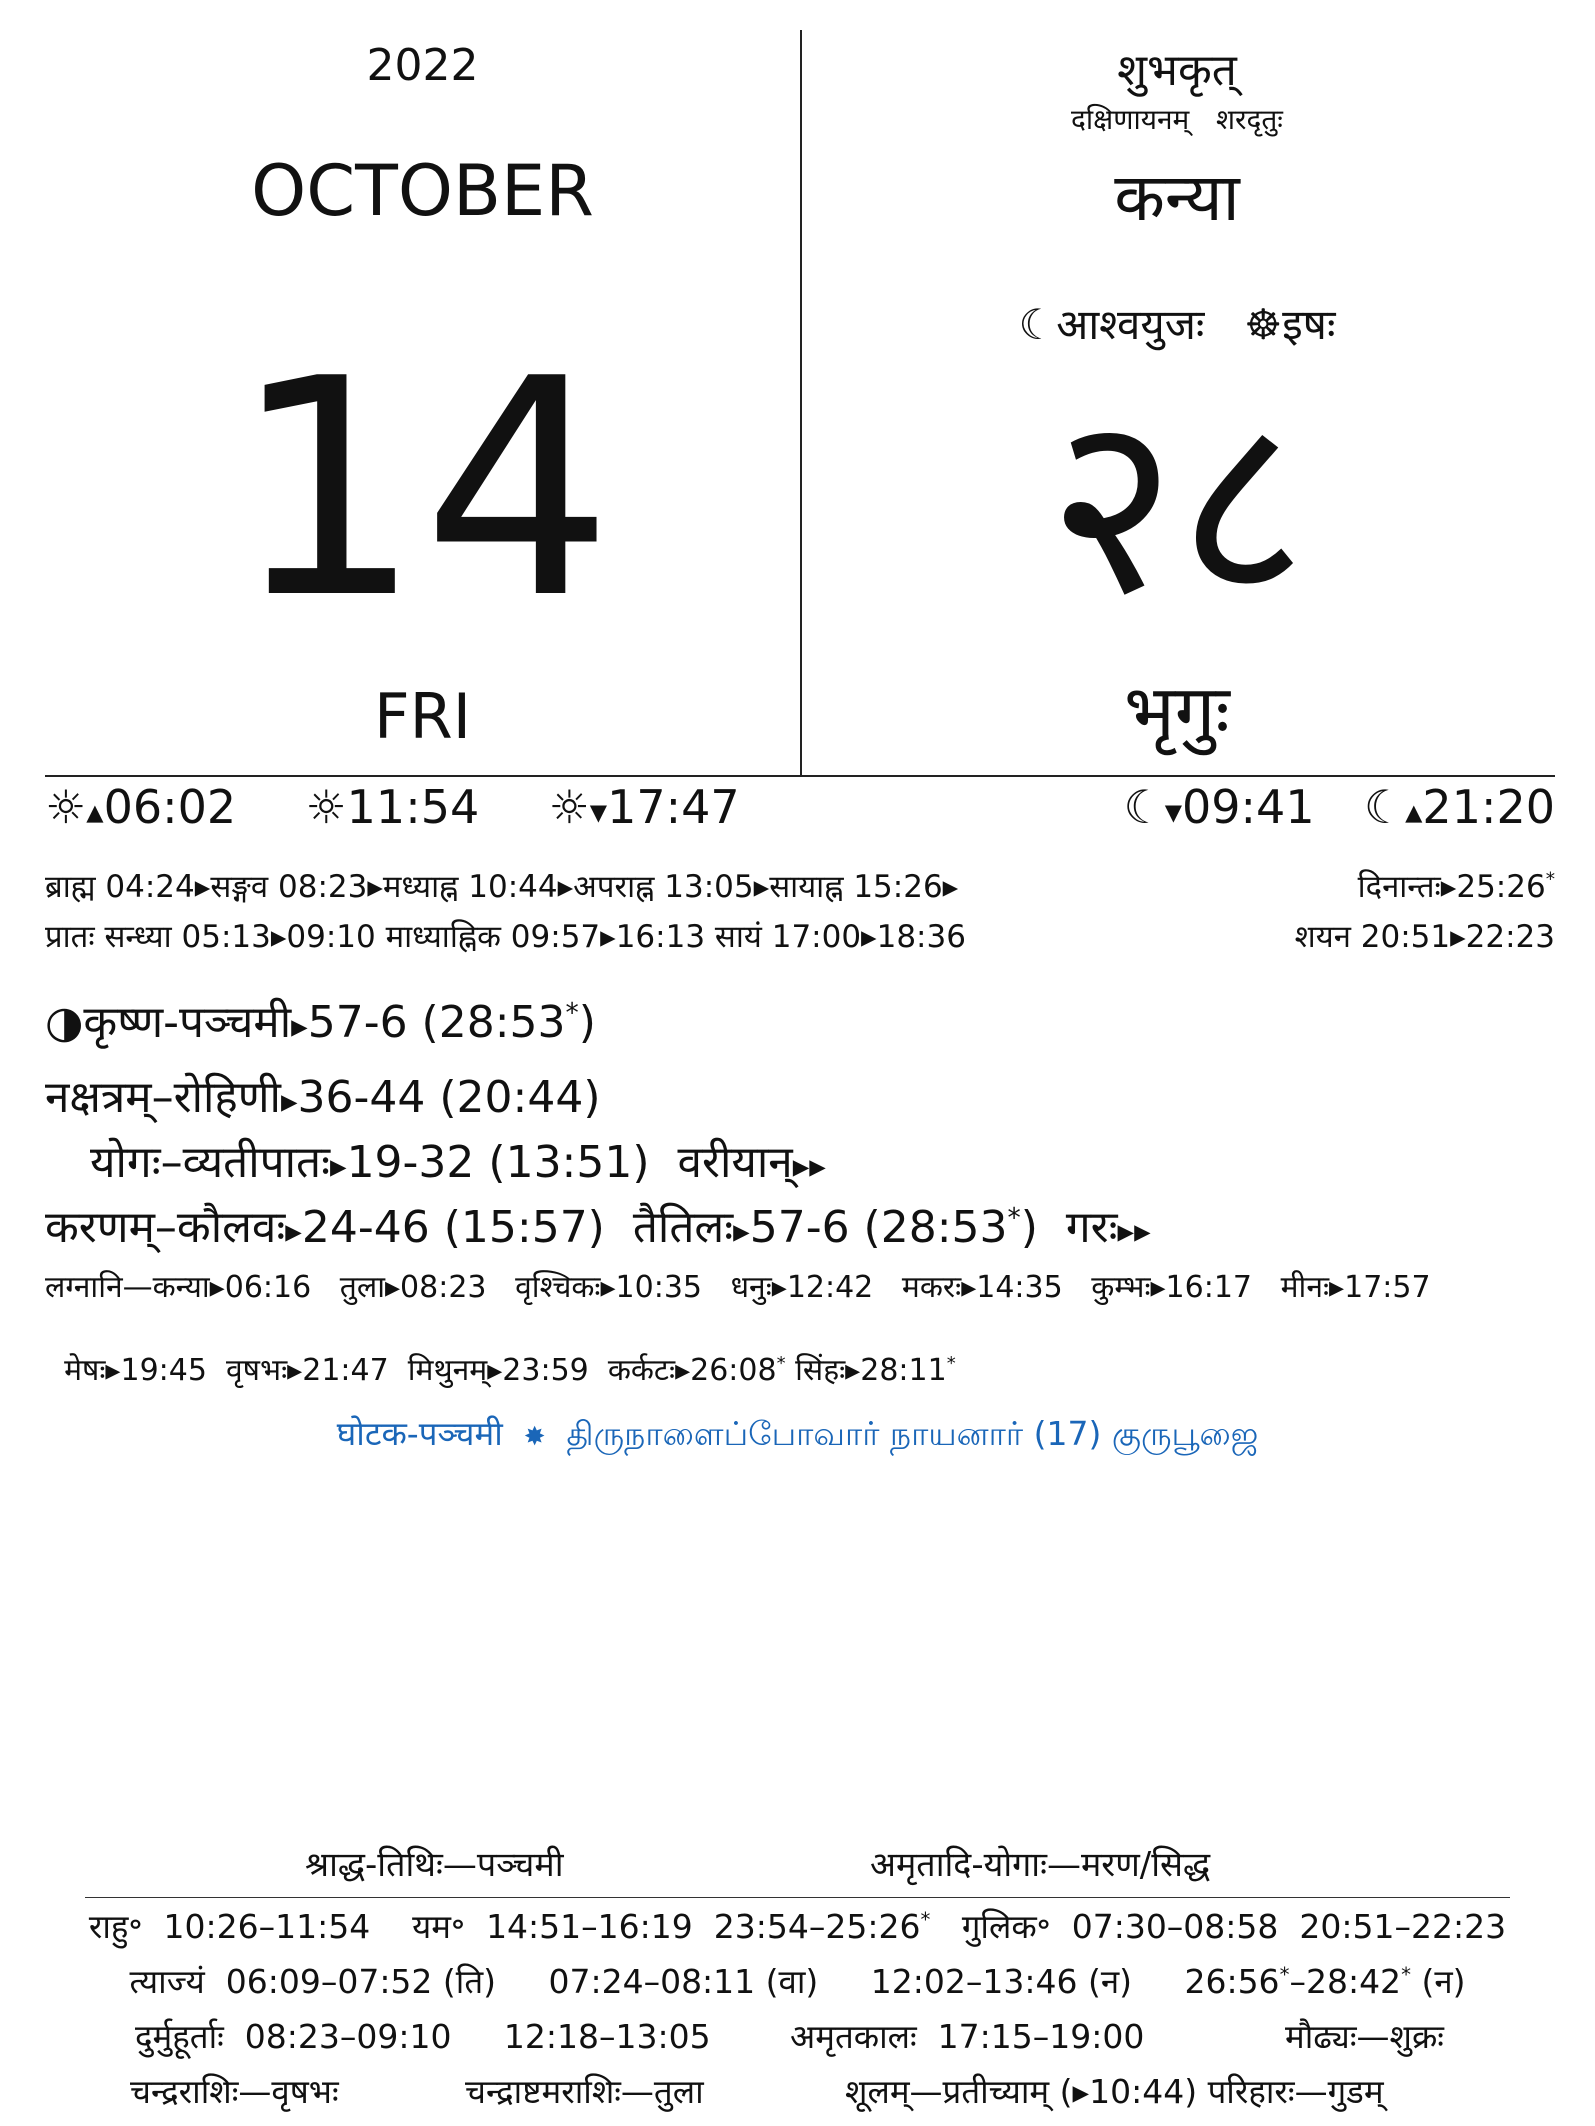 The image size is (1595, 2126). What do you see at coordinates (187, 1022) in the screenshot?
I see `tithi: कृष्ण-पञ्चमी` at bounding box center [187, 1022].